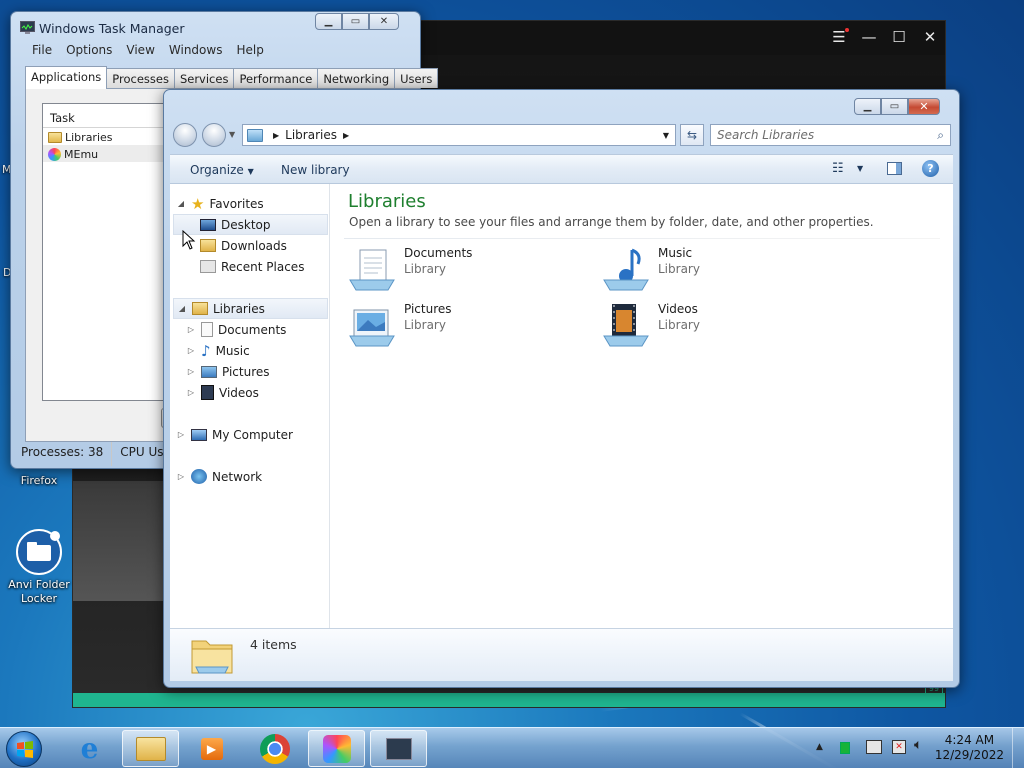  I want to click on nav-desktop: Desktop, so click(250, 224).